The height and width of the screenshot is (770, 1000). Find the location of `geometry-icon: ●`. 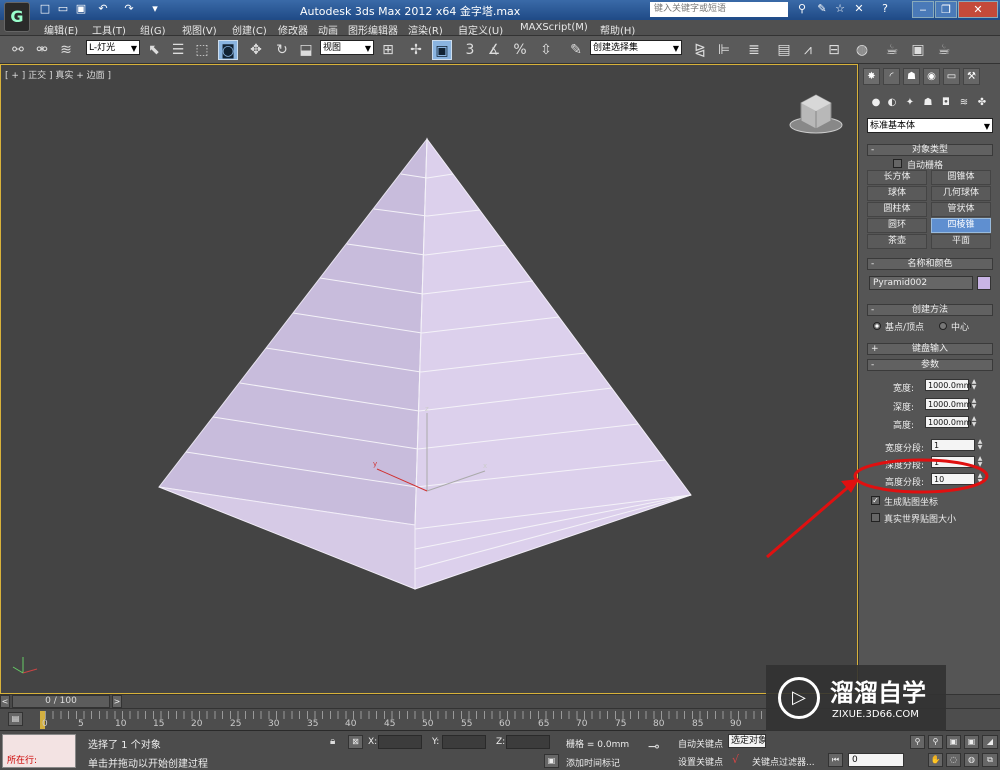

geometry-icon: ● is located at coordinates (876, 103).